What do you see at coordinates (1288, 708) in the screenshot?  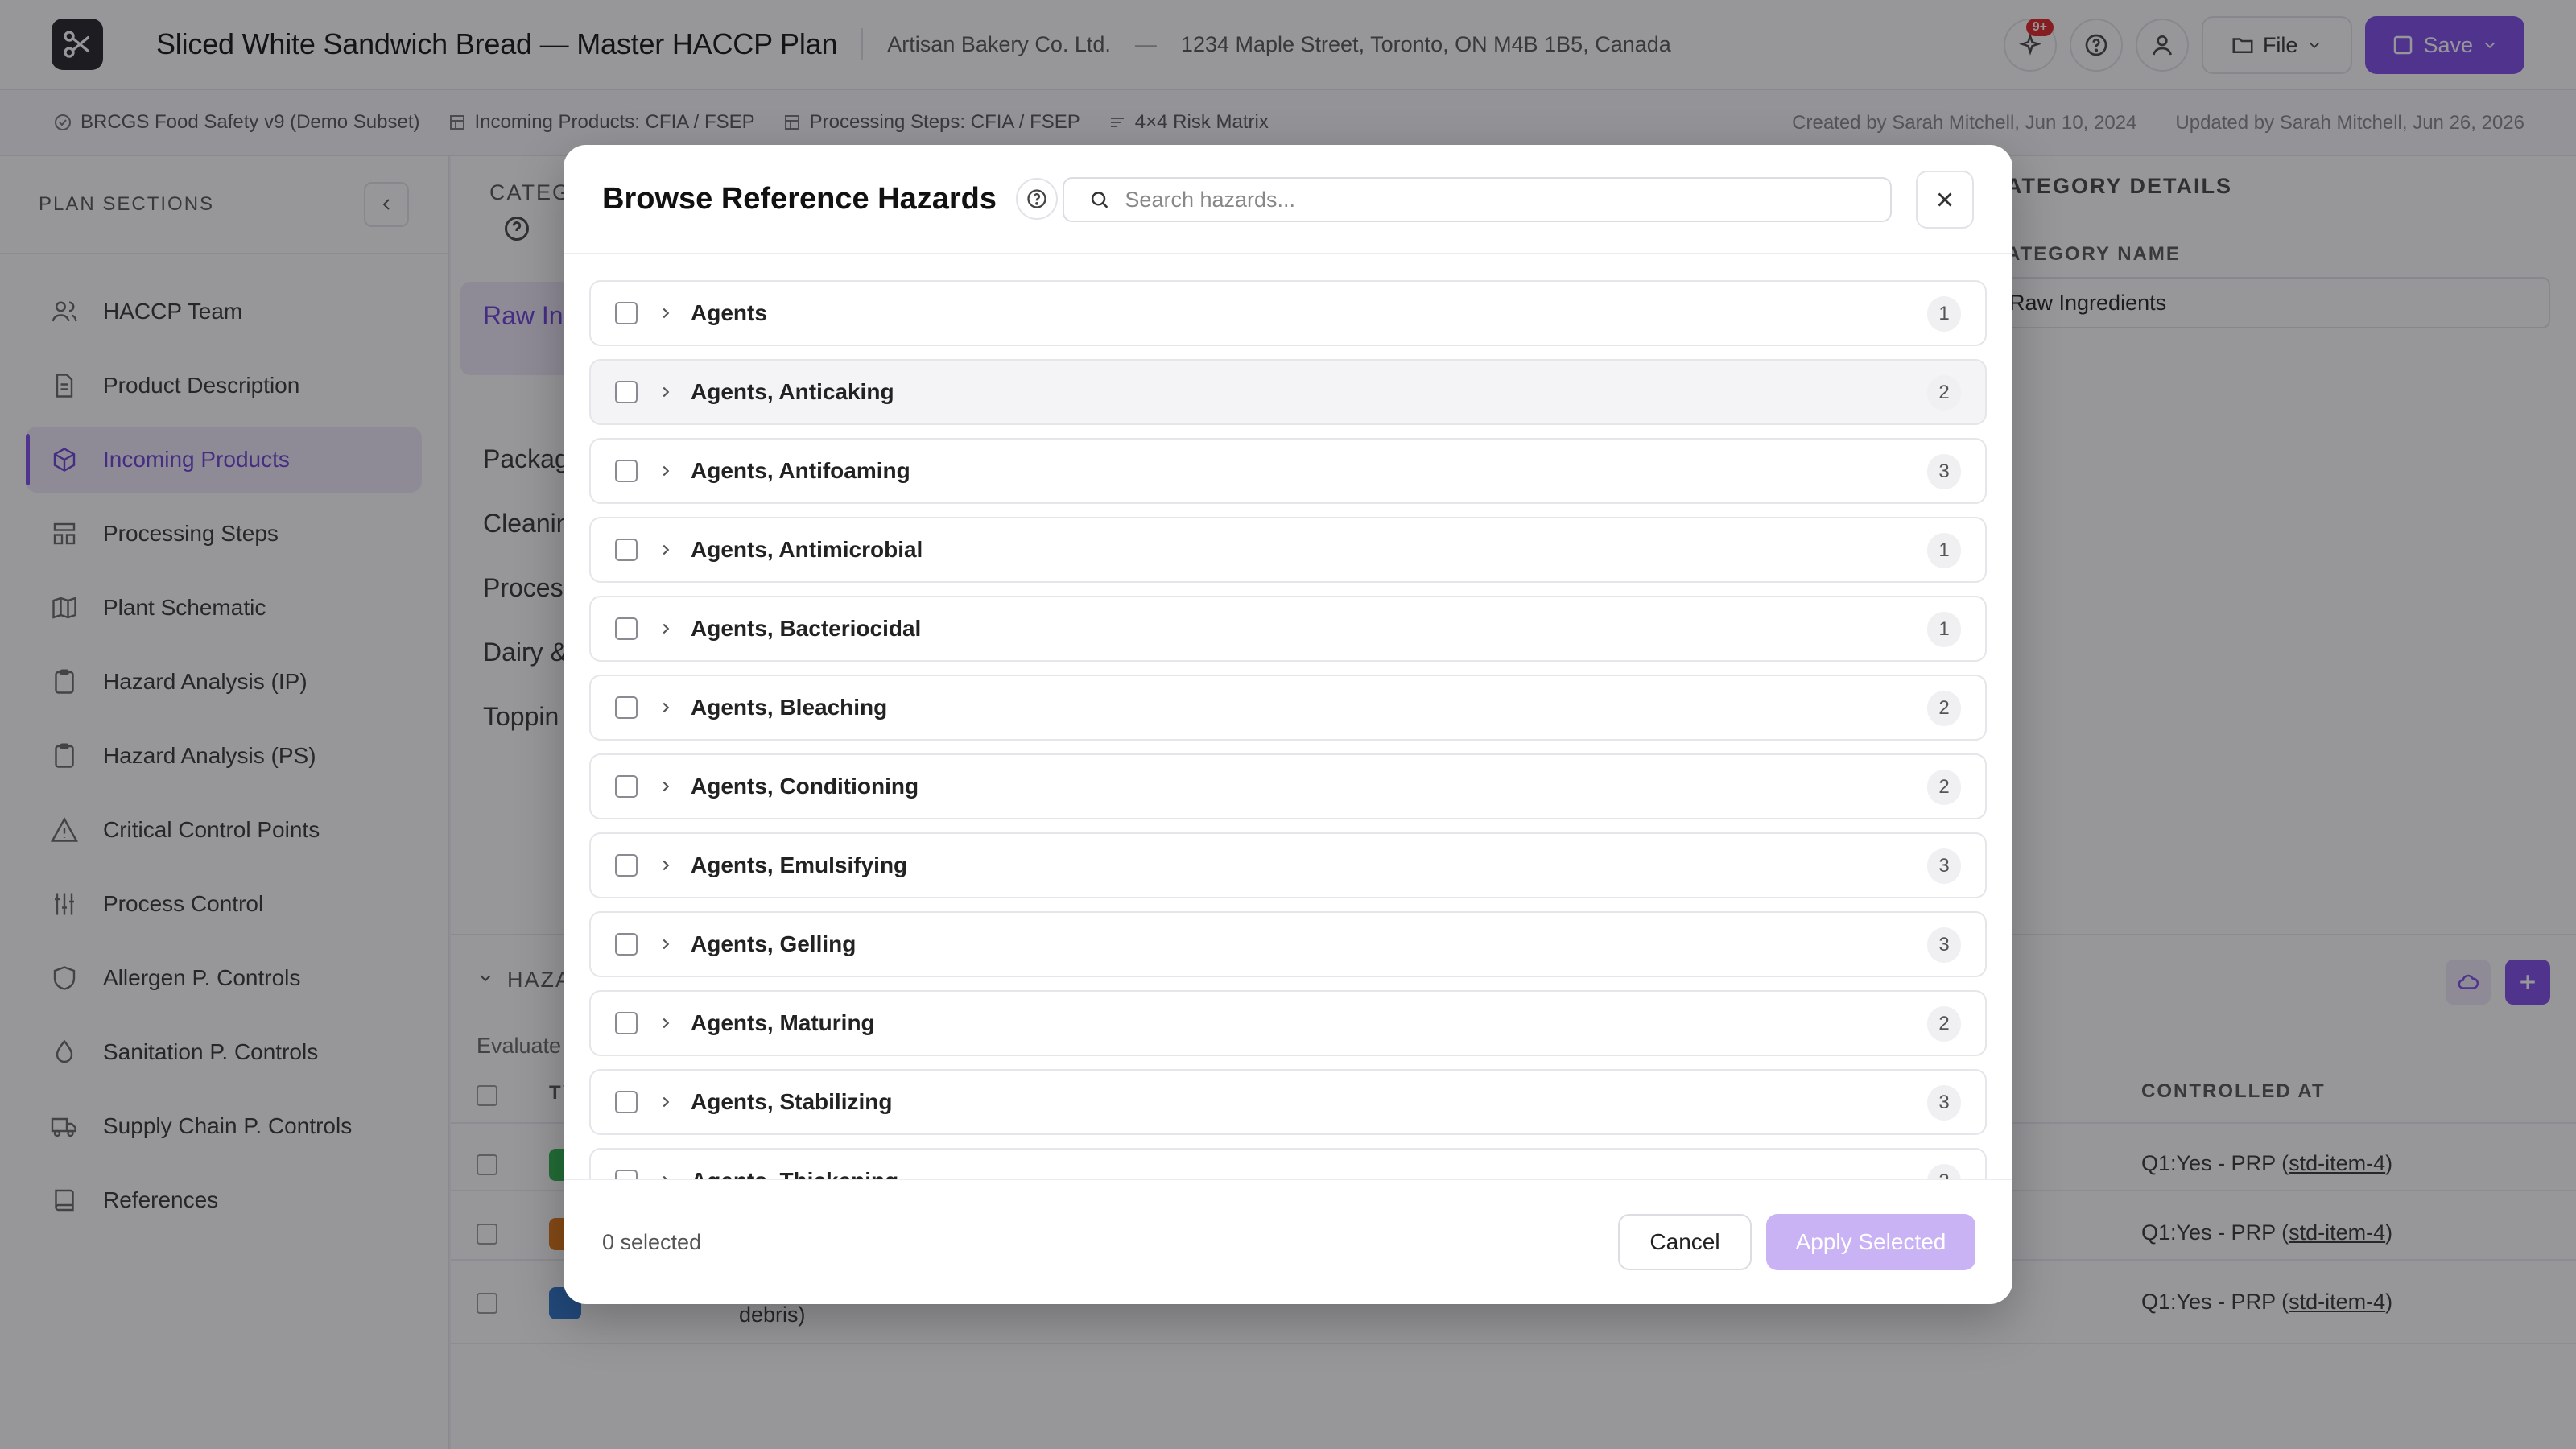 I see `hazard-list-item: Agents, Bleaching 2` at bounding box center [1288, 708].